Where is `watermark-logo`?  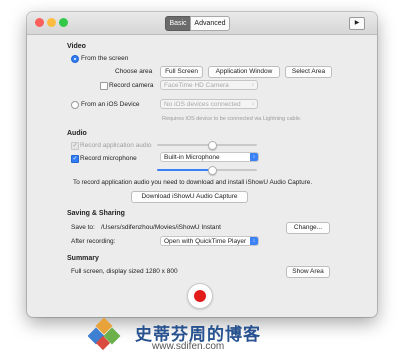
watermark-logo is located at coordinates (104, 334).